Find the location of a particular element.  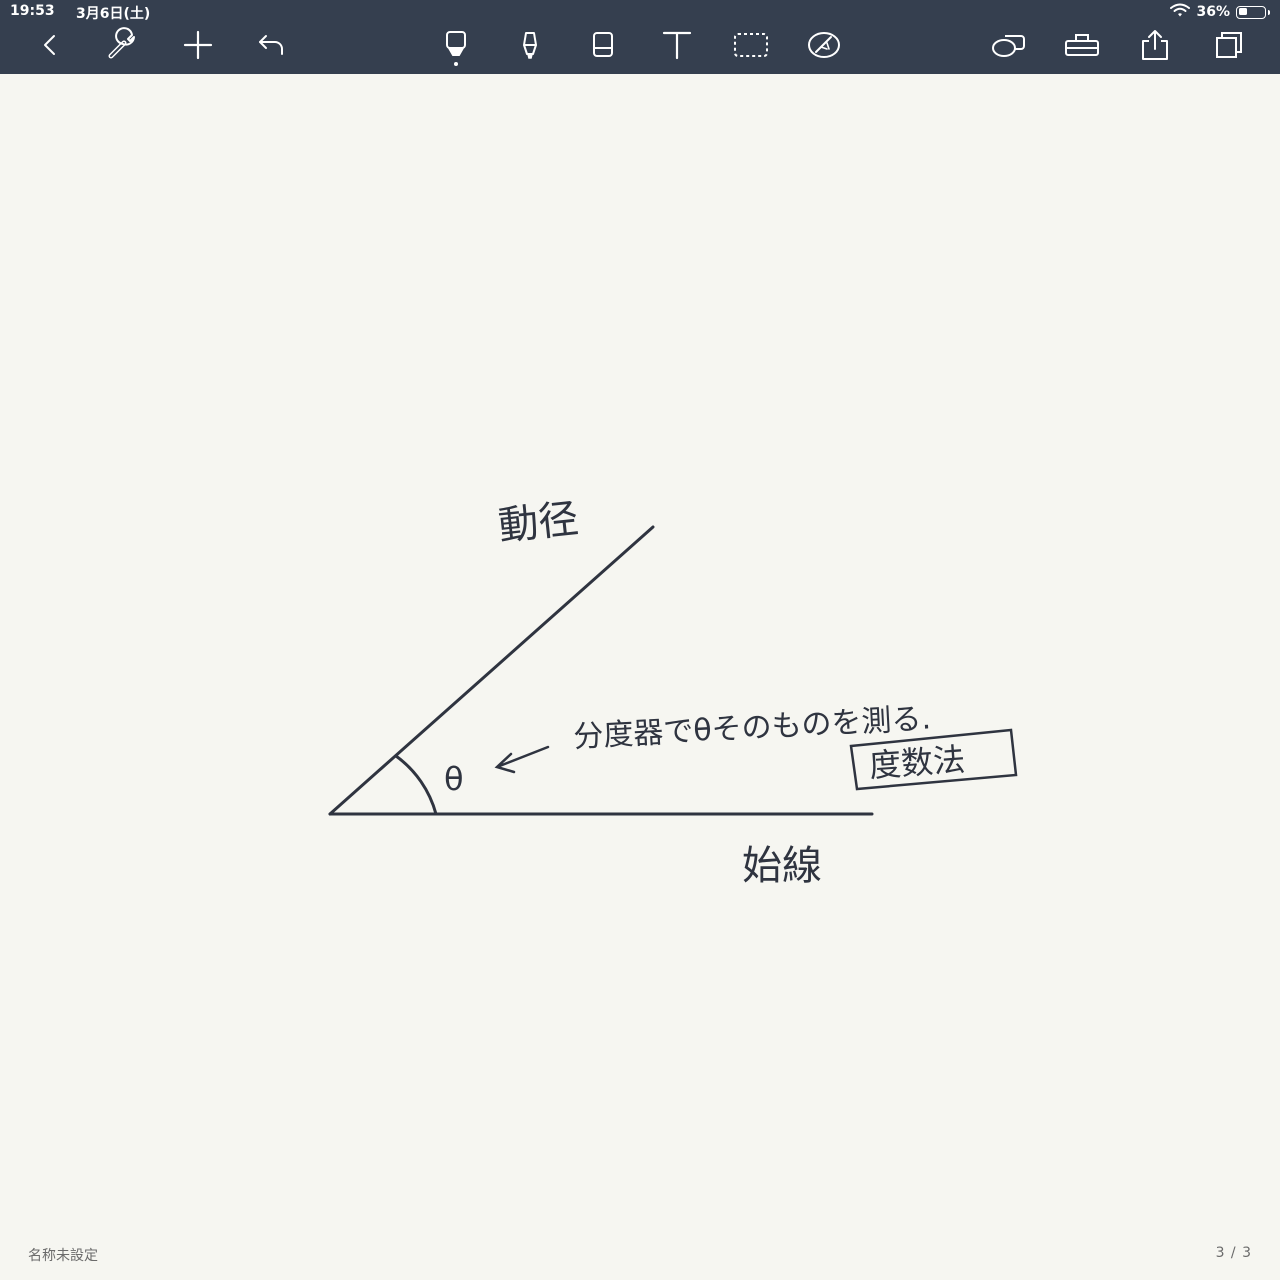

boxed-term: 度数法 is located at coordinates (917, 762).